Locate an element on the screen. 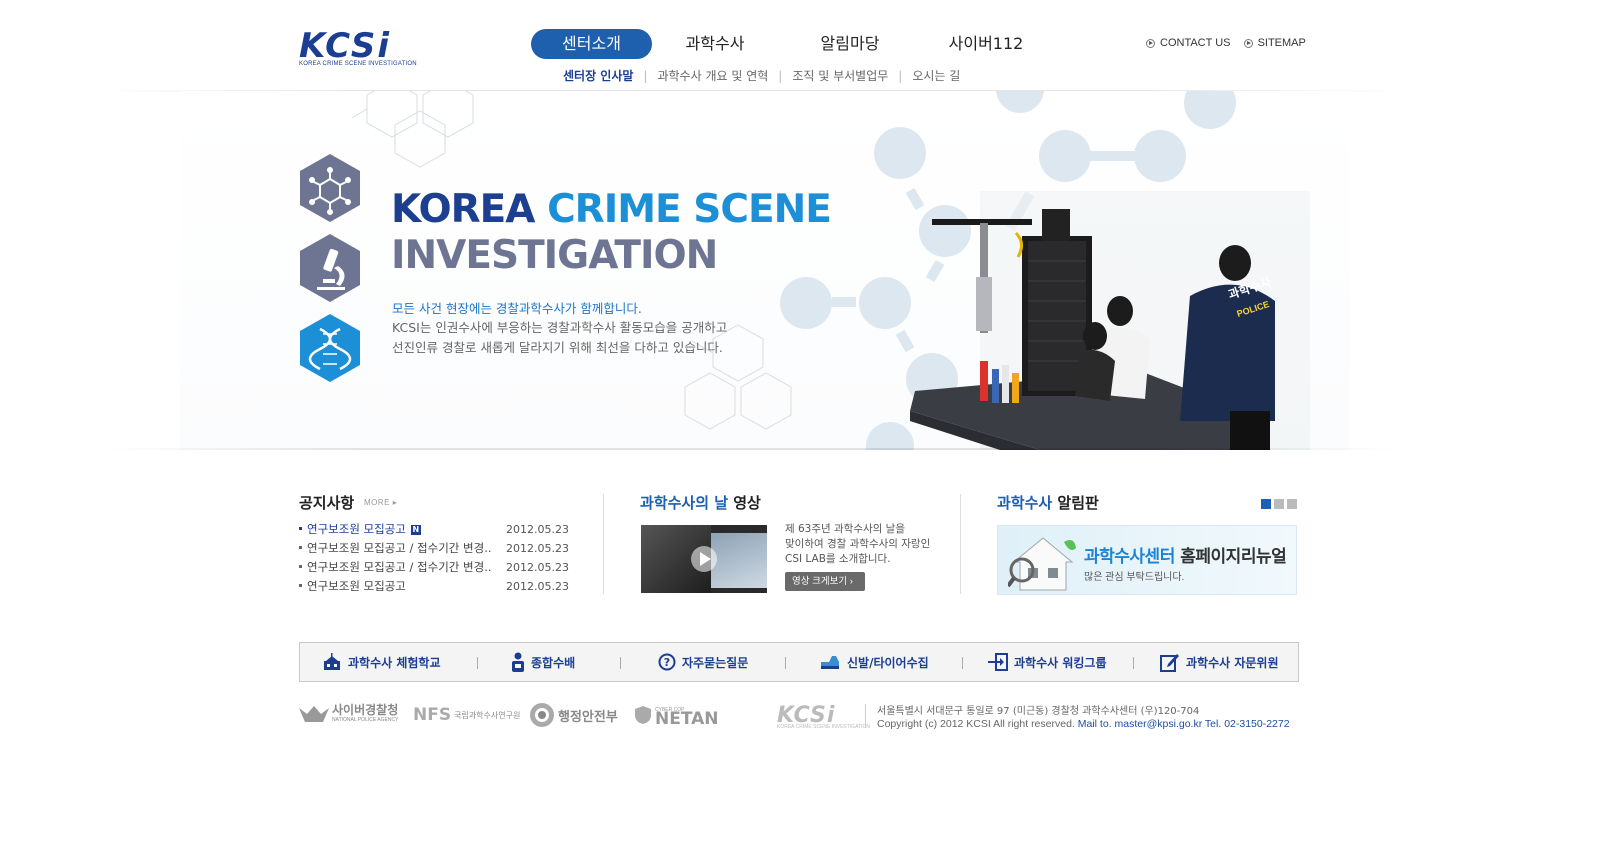  video-desc-line-3: CSI LAB를 소개합니다. is located at coordinates (838, 559).